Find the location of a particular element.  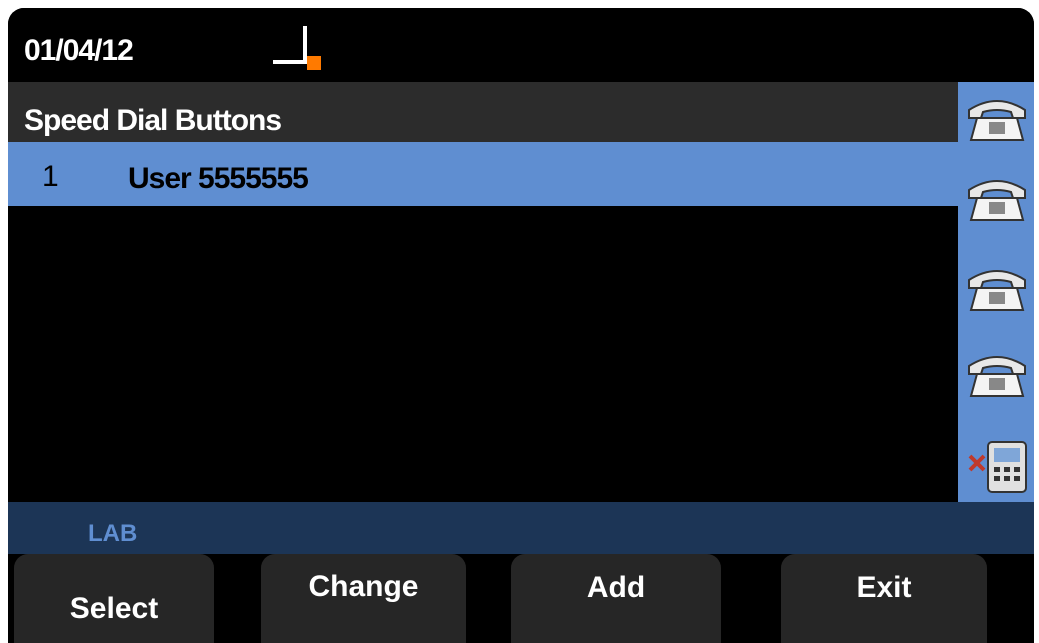

line-key-sidebar is located at coordinates (996, 292).